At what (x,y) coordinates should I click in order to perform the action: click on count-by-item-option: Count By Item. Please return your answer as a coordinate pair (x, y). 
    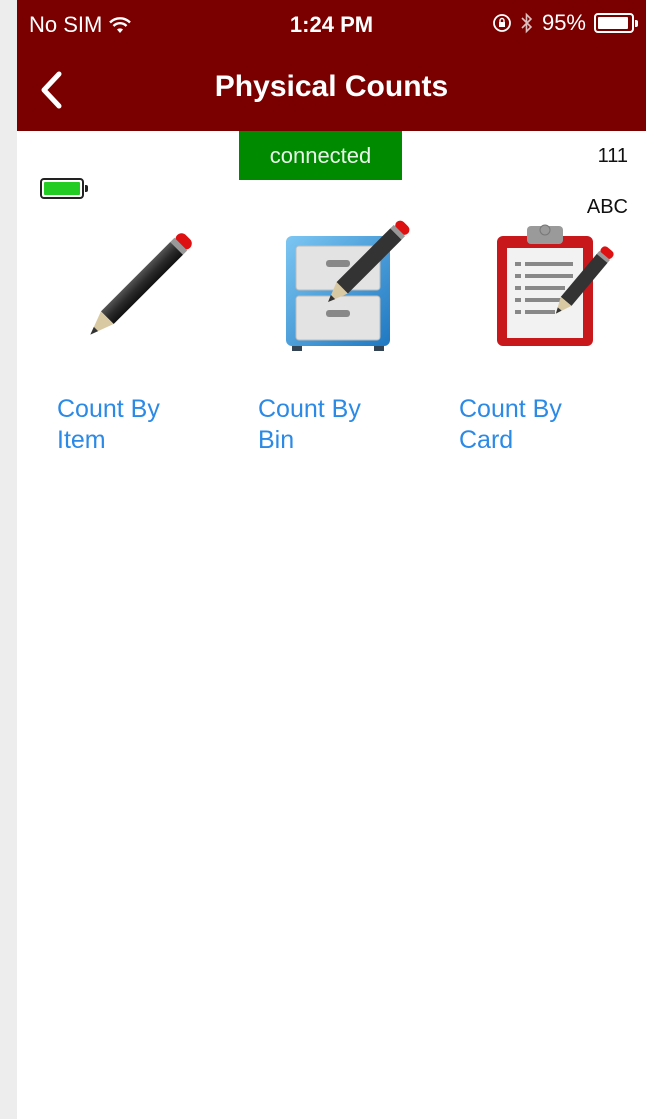
    Looking at the image, I should click on (130, 332).